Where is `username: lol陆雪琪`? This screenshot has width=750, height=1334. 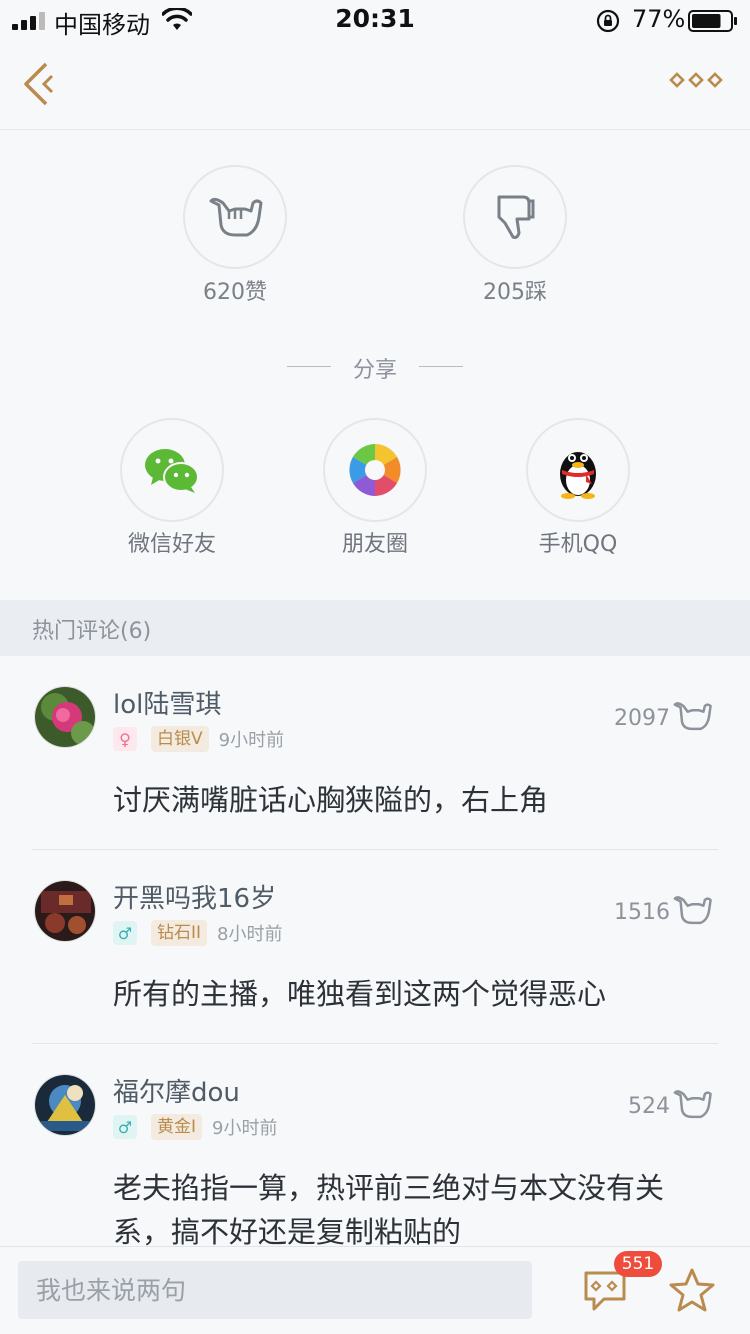 username: lol陆雪琪 is located at coordinates (167, 702).